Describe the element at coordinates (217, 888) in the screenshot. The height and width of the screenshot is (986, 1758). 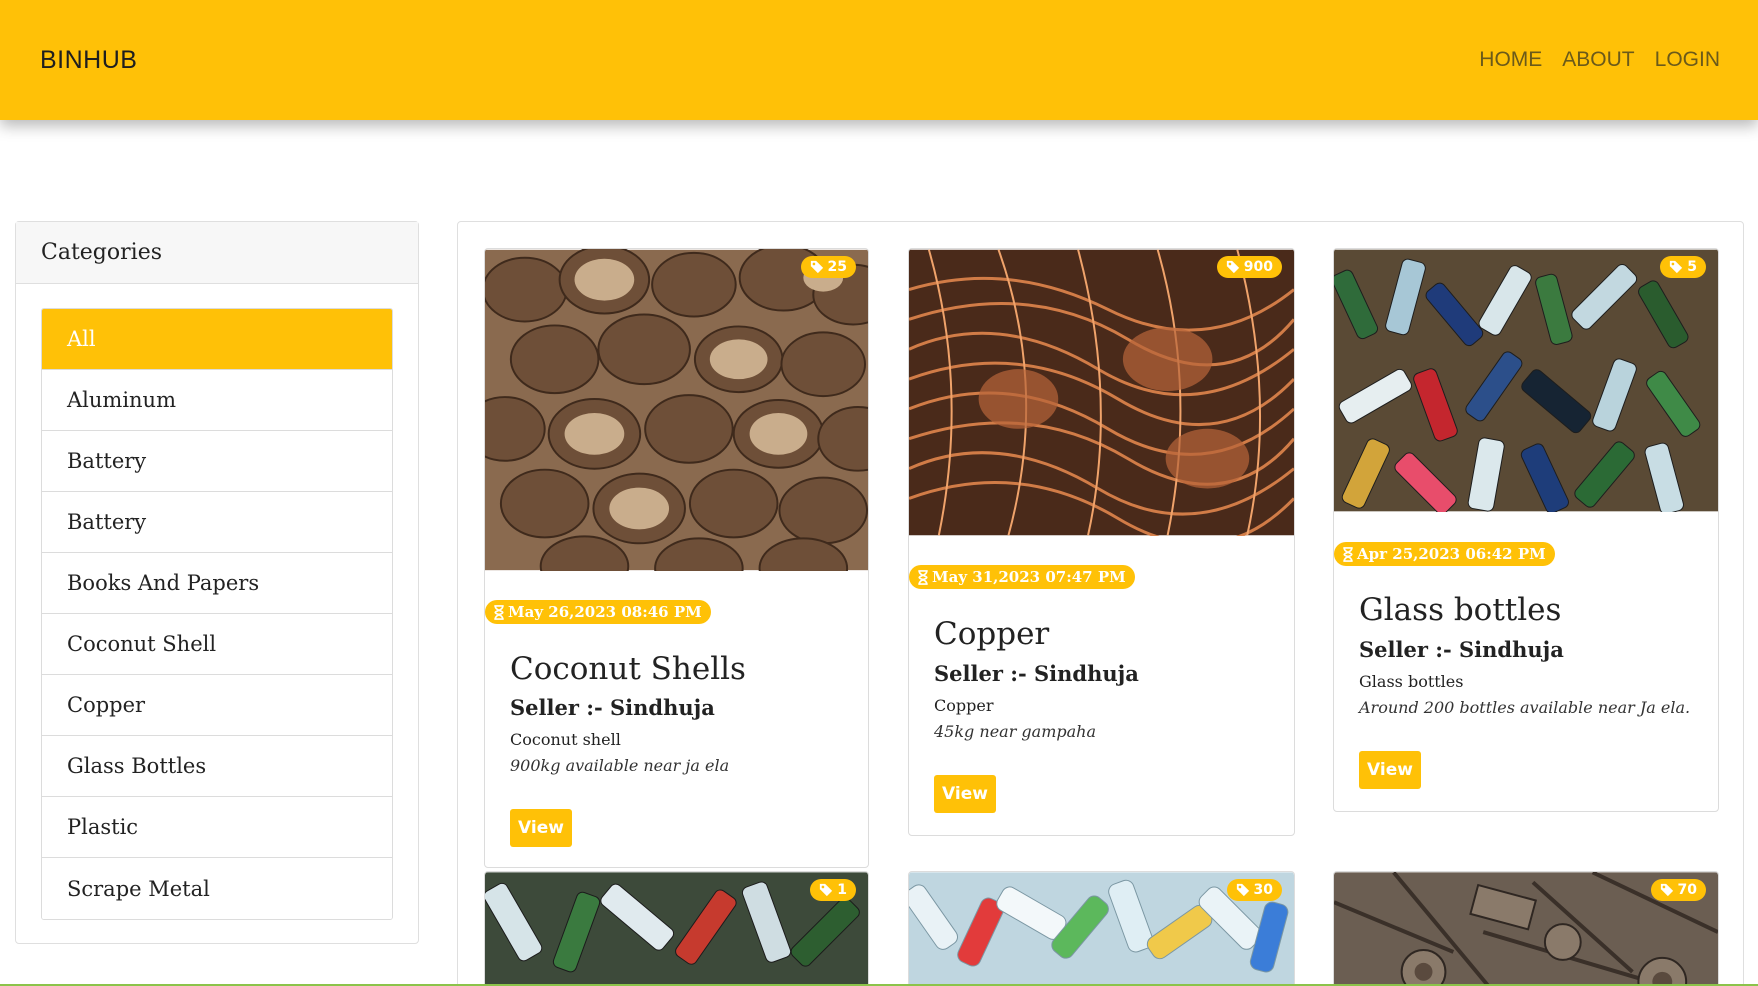
I see `category-item-scrape-metal: Scrape Metal` at that location.